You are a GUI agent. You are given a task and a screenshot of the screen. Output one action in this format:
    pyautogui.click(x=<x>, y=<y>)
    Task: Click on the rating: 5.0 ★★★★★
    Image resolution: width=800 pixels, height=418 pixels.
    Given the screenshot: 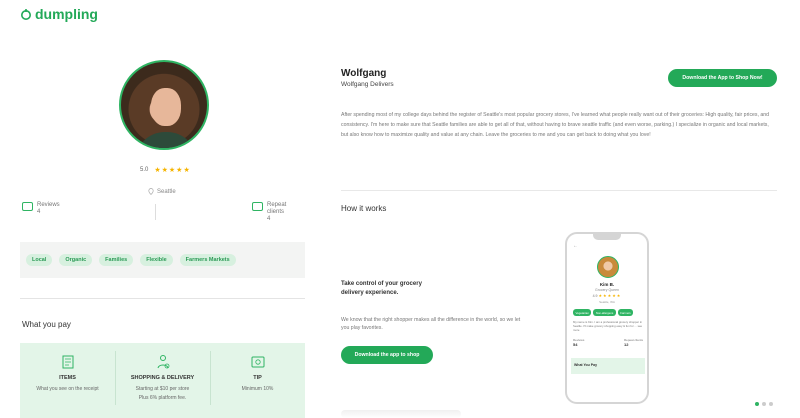 What is the action you would take?
    pyautogui.click(x=165, y=170)
    